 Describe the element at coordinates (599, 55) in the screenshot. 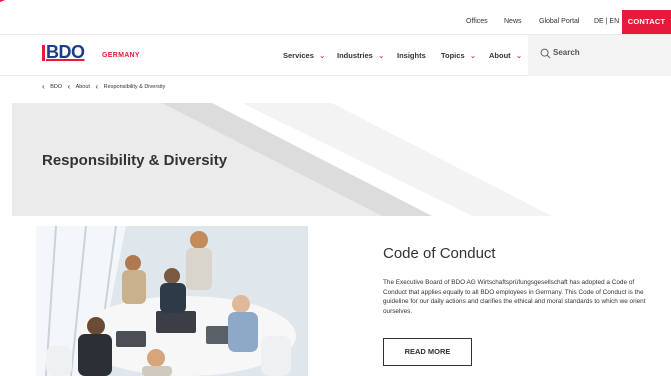

I see `search-box: Search` at that location.